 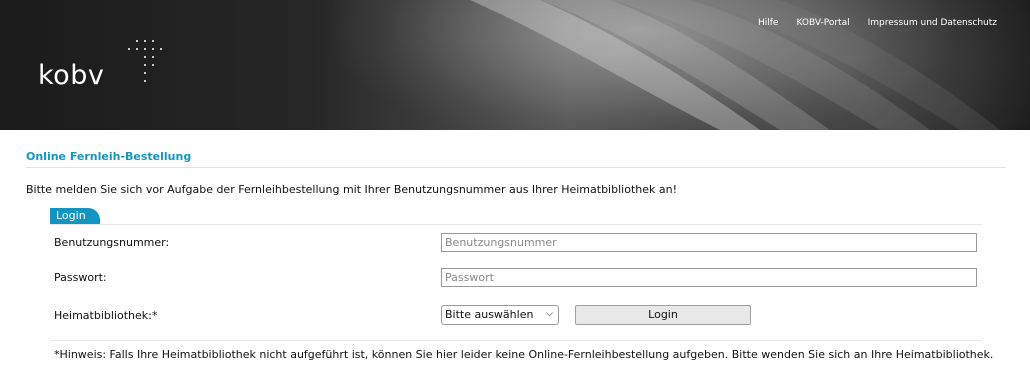 What do you see at coordinates (768, 23) in the screenshot?
I see `nav-link-hilfe: Hilfe` at bounding box center [768, 23].